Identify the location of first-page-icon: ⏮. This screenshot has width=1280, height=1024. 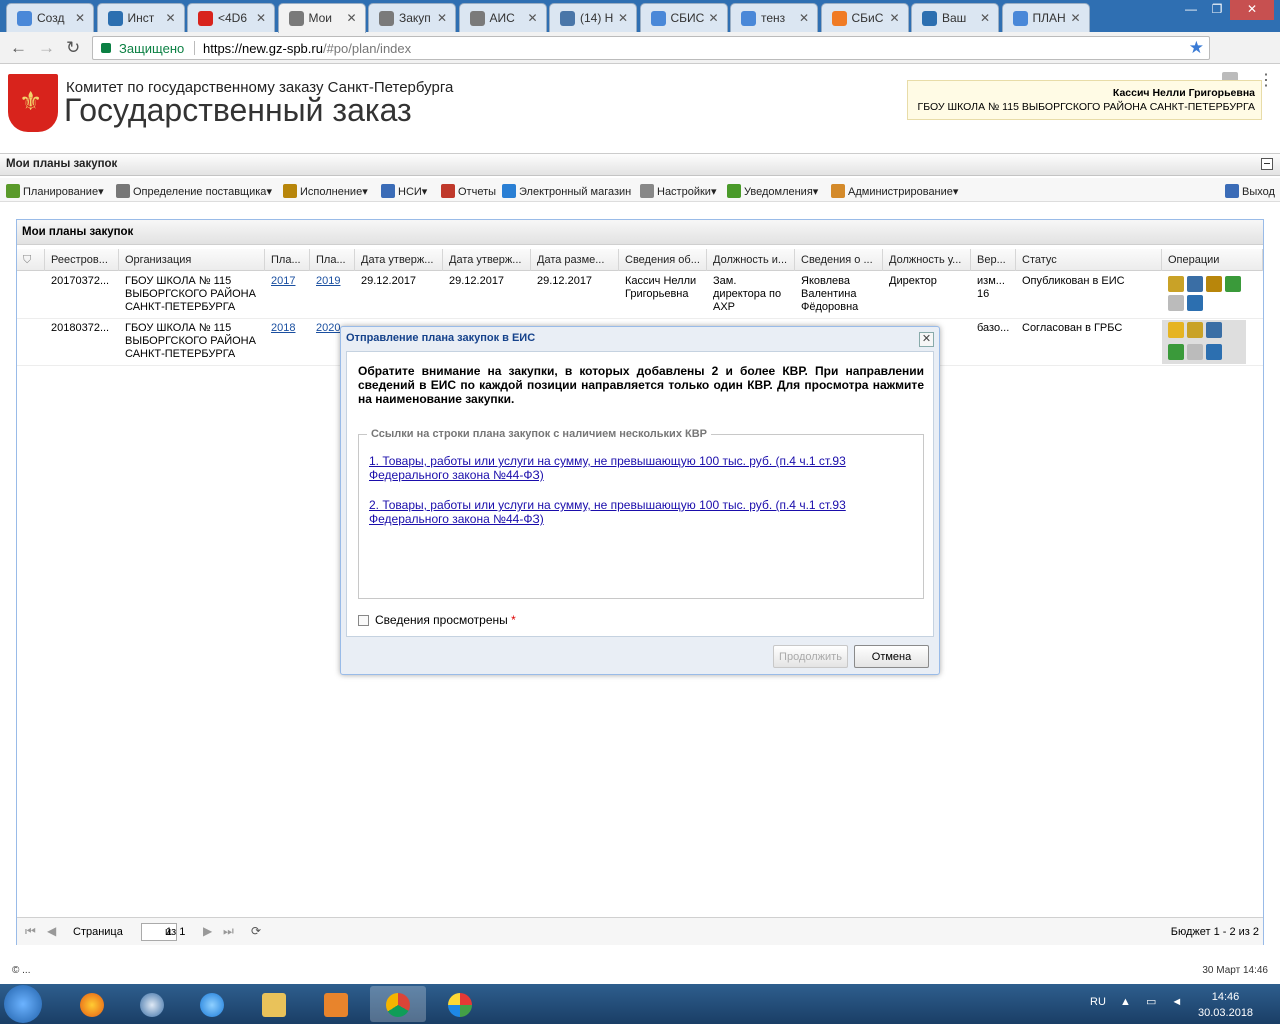
(30, 931).